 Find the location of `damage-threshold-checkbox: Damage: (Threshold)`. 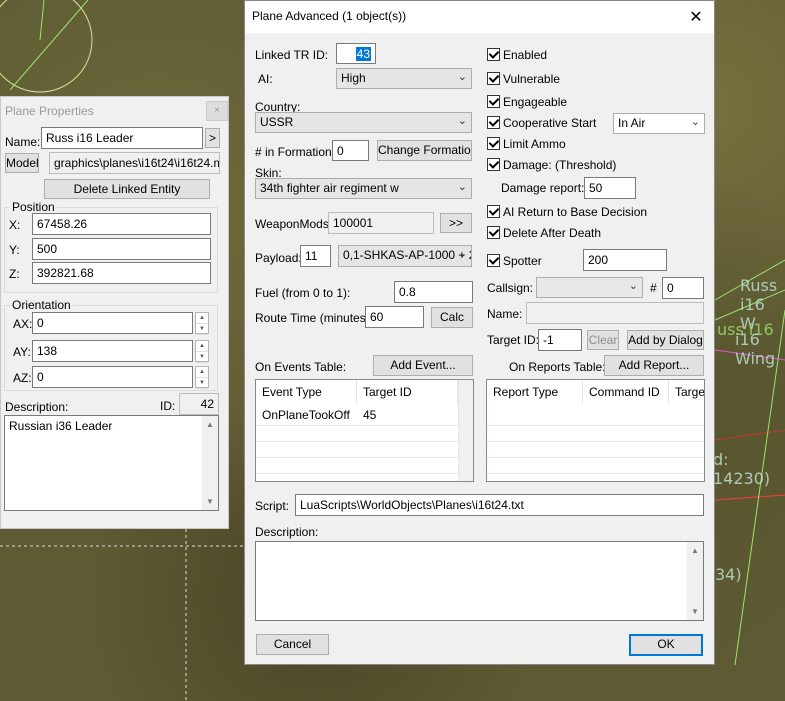

damage-threshold-checkbox: Damage: (Threshold) is located at coordinates (551, 165).